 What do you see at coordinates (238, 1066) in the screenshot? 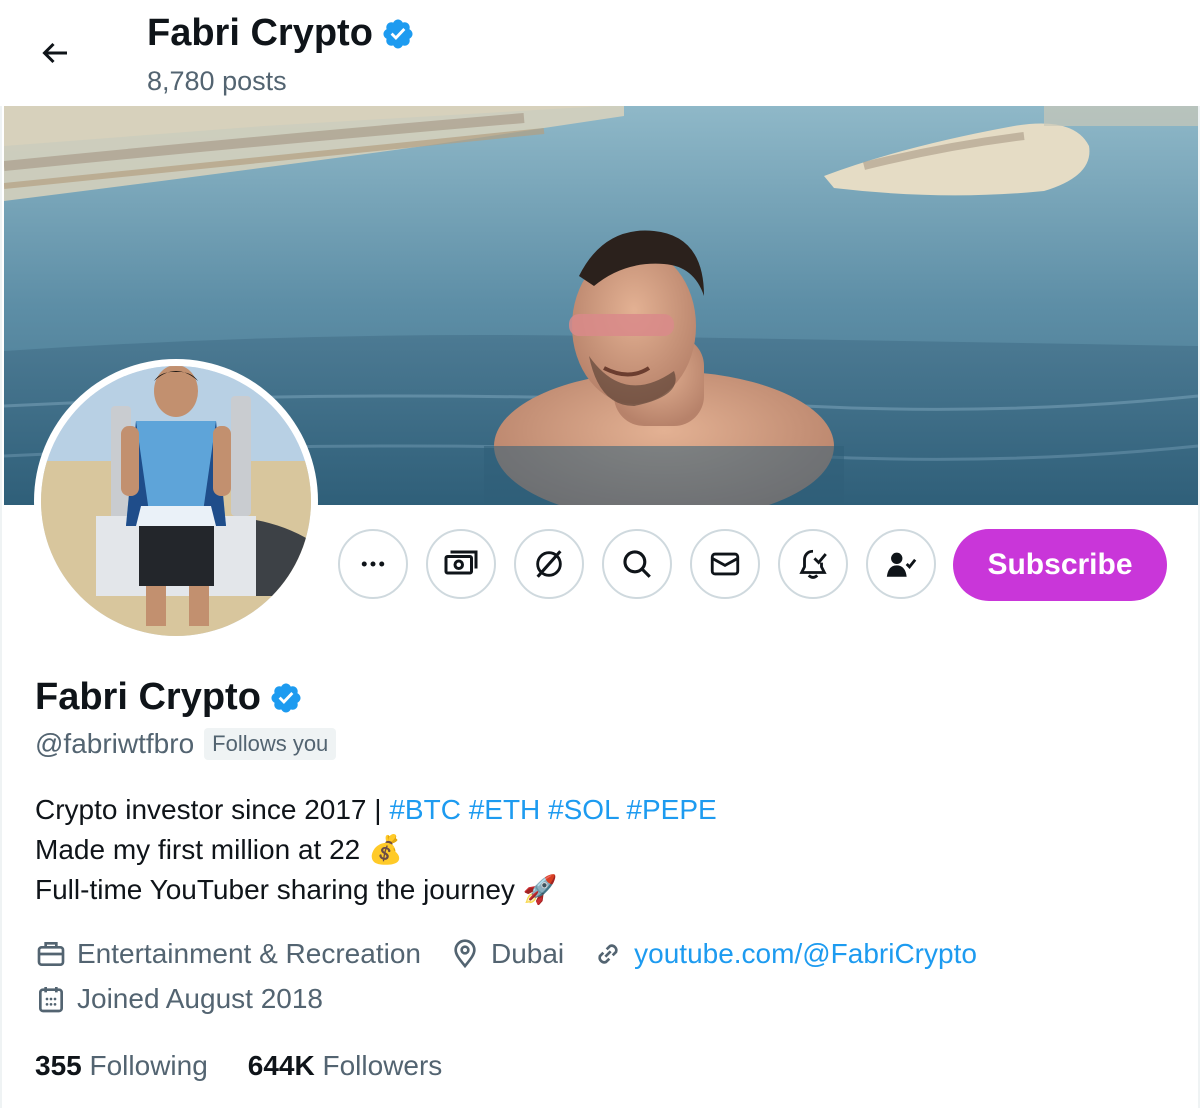
I see `follow-stats: 355 Following 644K Followers` at bounding box center [238, 1066].